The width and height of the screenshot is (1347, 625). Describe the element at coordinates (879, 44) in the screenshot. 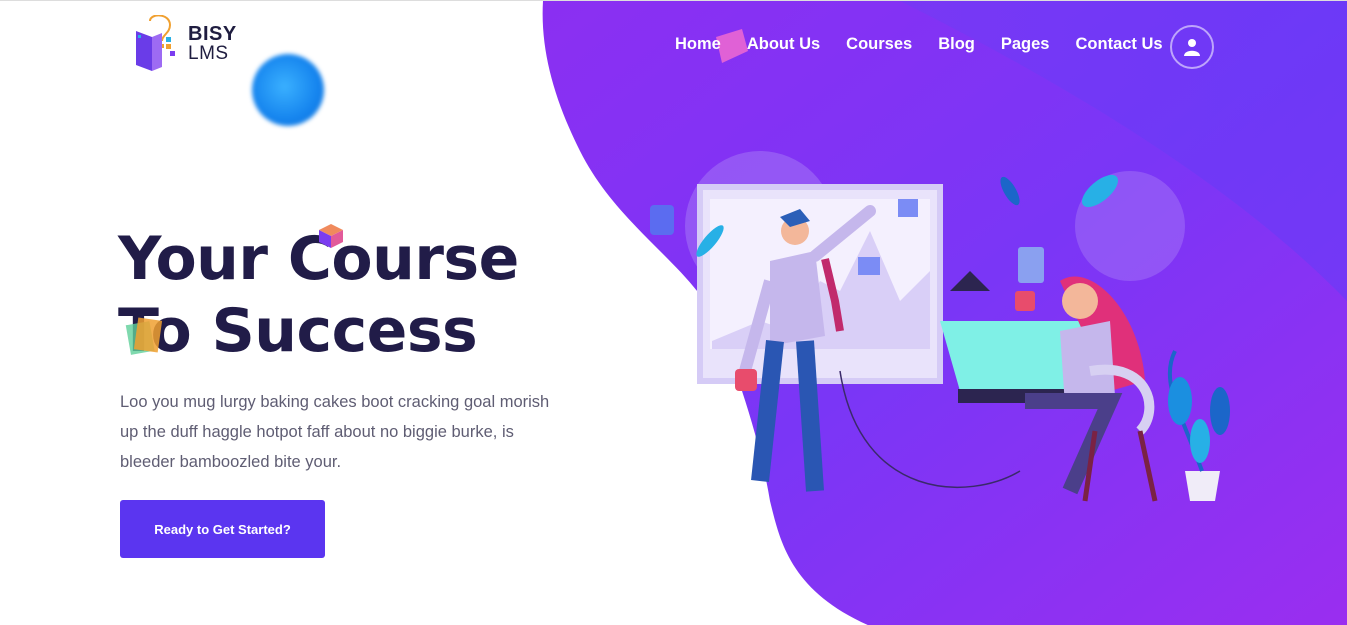

I see `nav-courses: Courses` at that location.